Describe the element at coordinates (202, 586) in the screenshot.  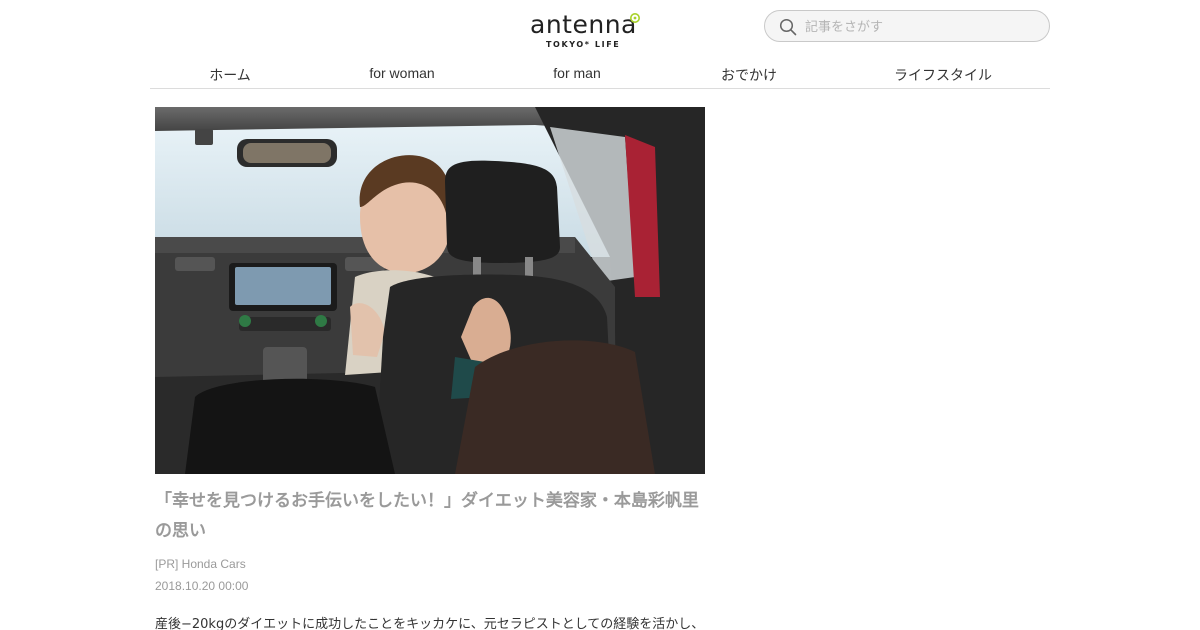
I see `article-date: 2018.10.20 00:00` at that location.